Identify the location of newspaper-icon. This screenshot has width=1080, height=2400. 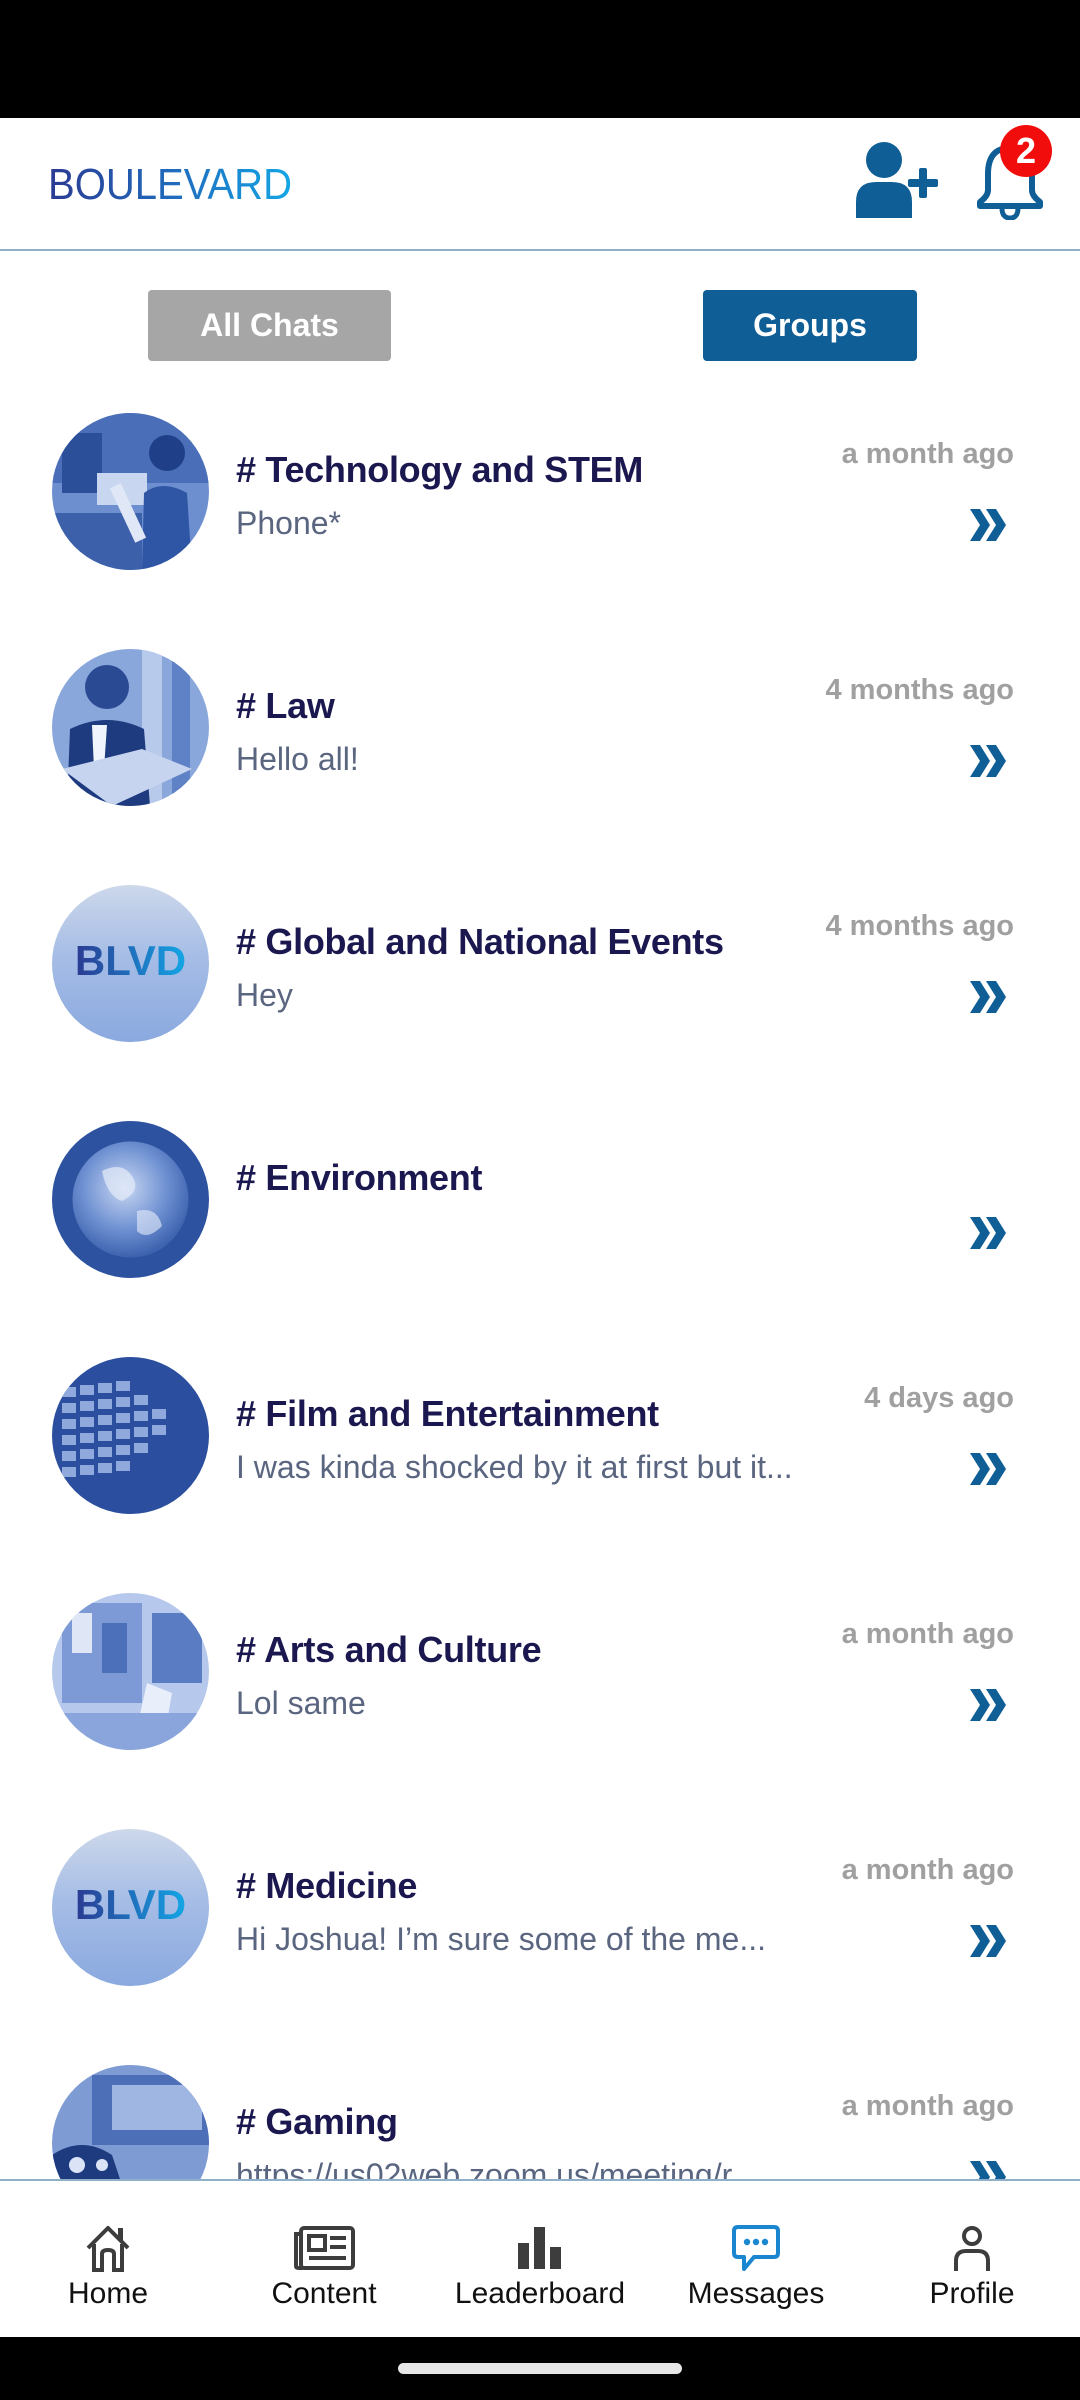
(324, 2248).